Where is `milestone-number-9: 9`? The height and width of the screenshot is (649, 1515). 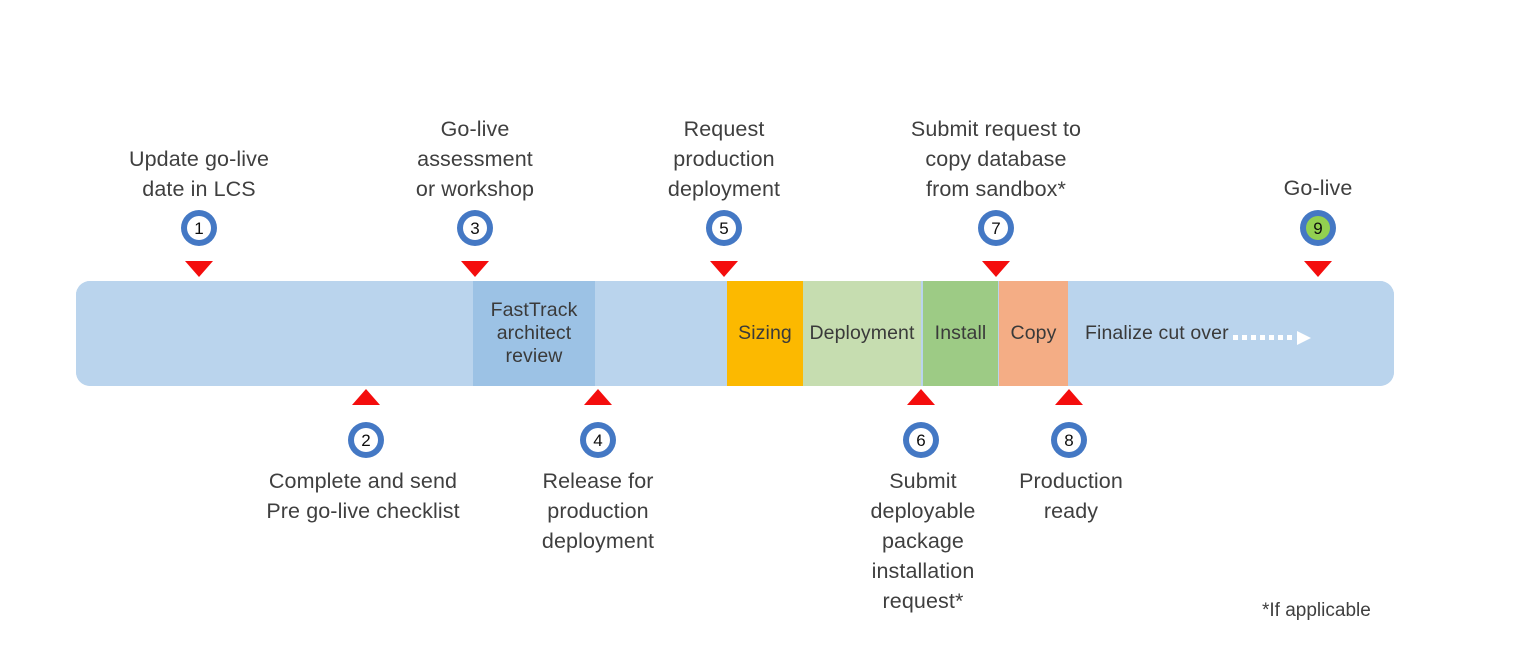
milestone-number-9: 9 is located at coordinates (1318, 228).